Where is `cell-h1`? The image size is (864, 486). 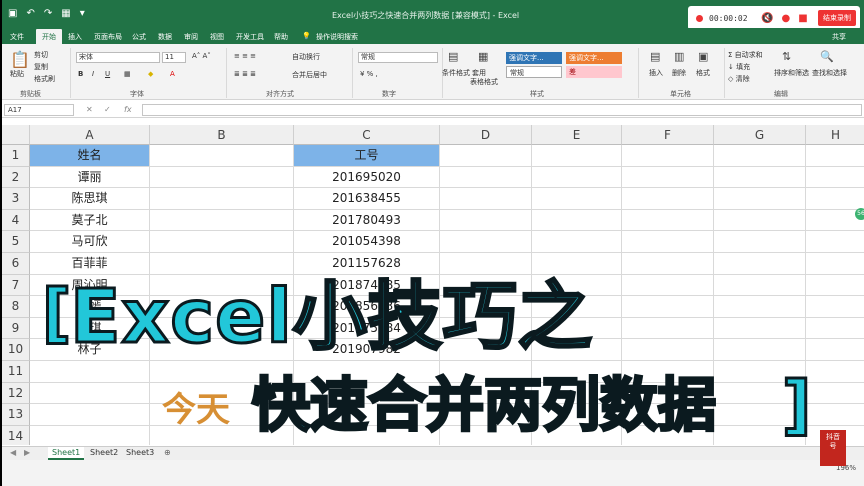
cell-h1 is located at coordinates (835, 156).